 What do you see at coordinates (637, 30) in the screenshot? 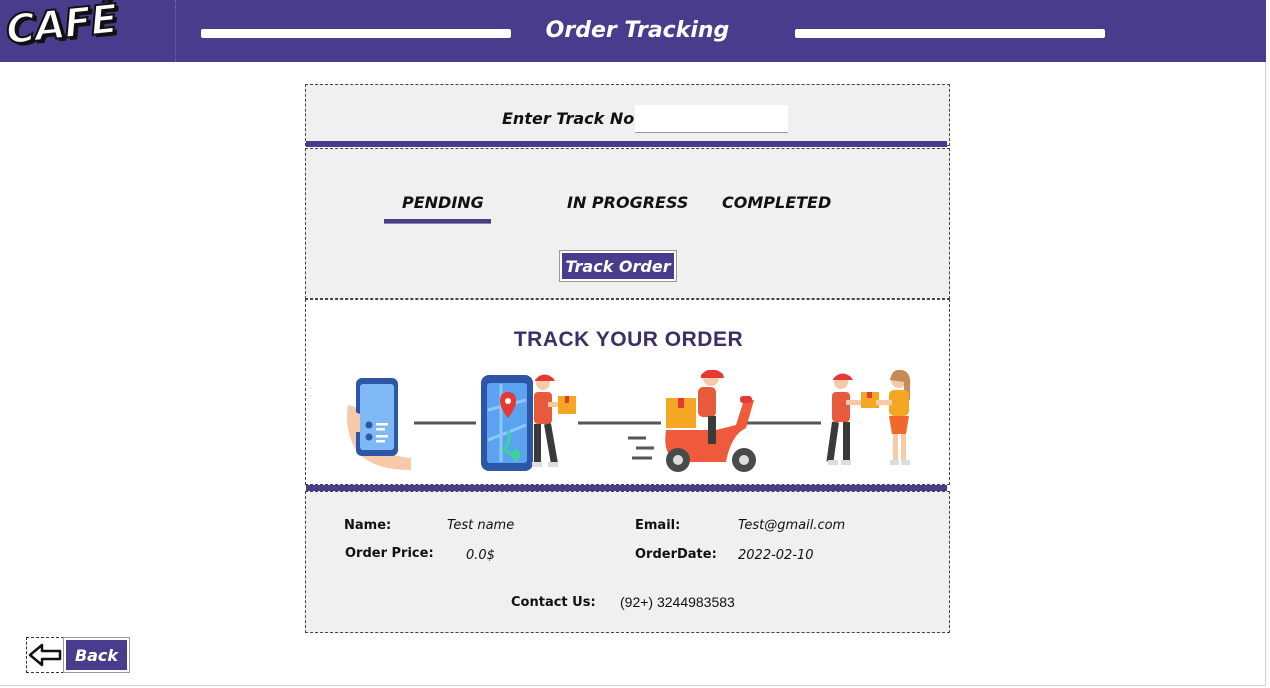
I see `page-title: Order Tracking` at bounding box center [637, 30].